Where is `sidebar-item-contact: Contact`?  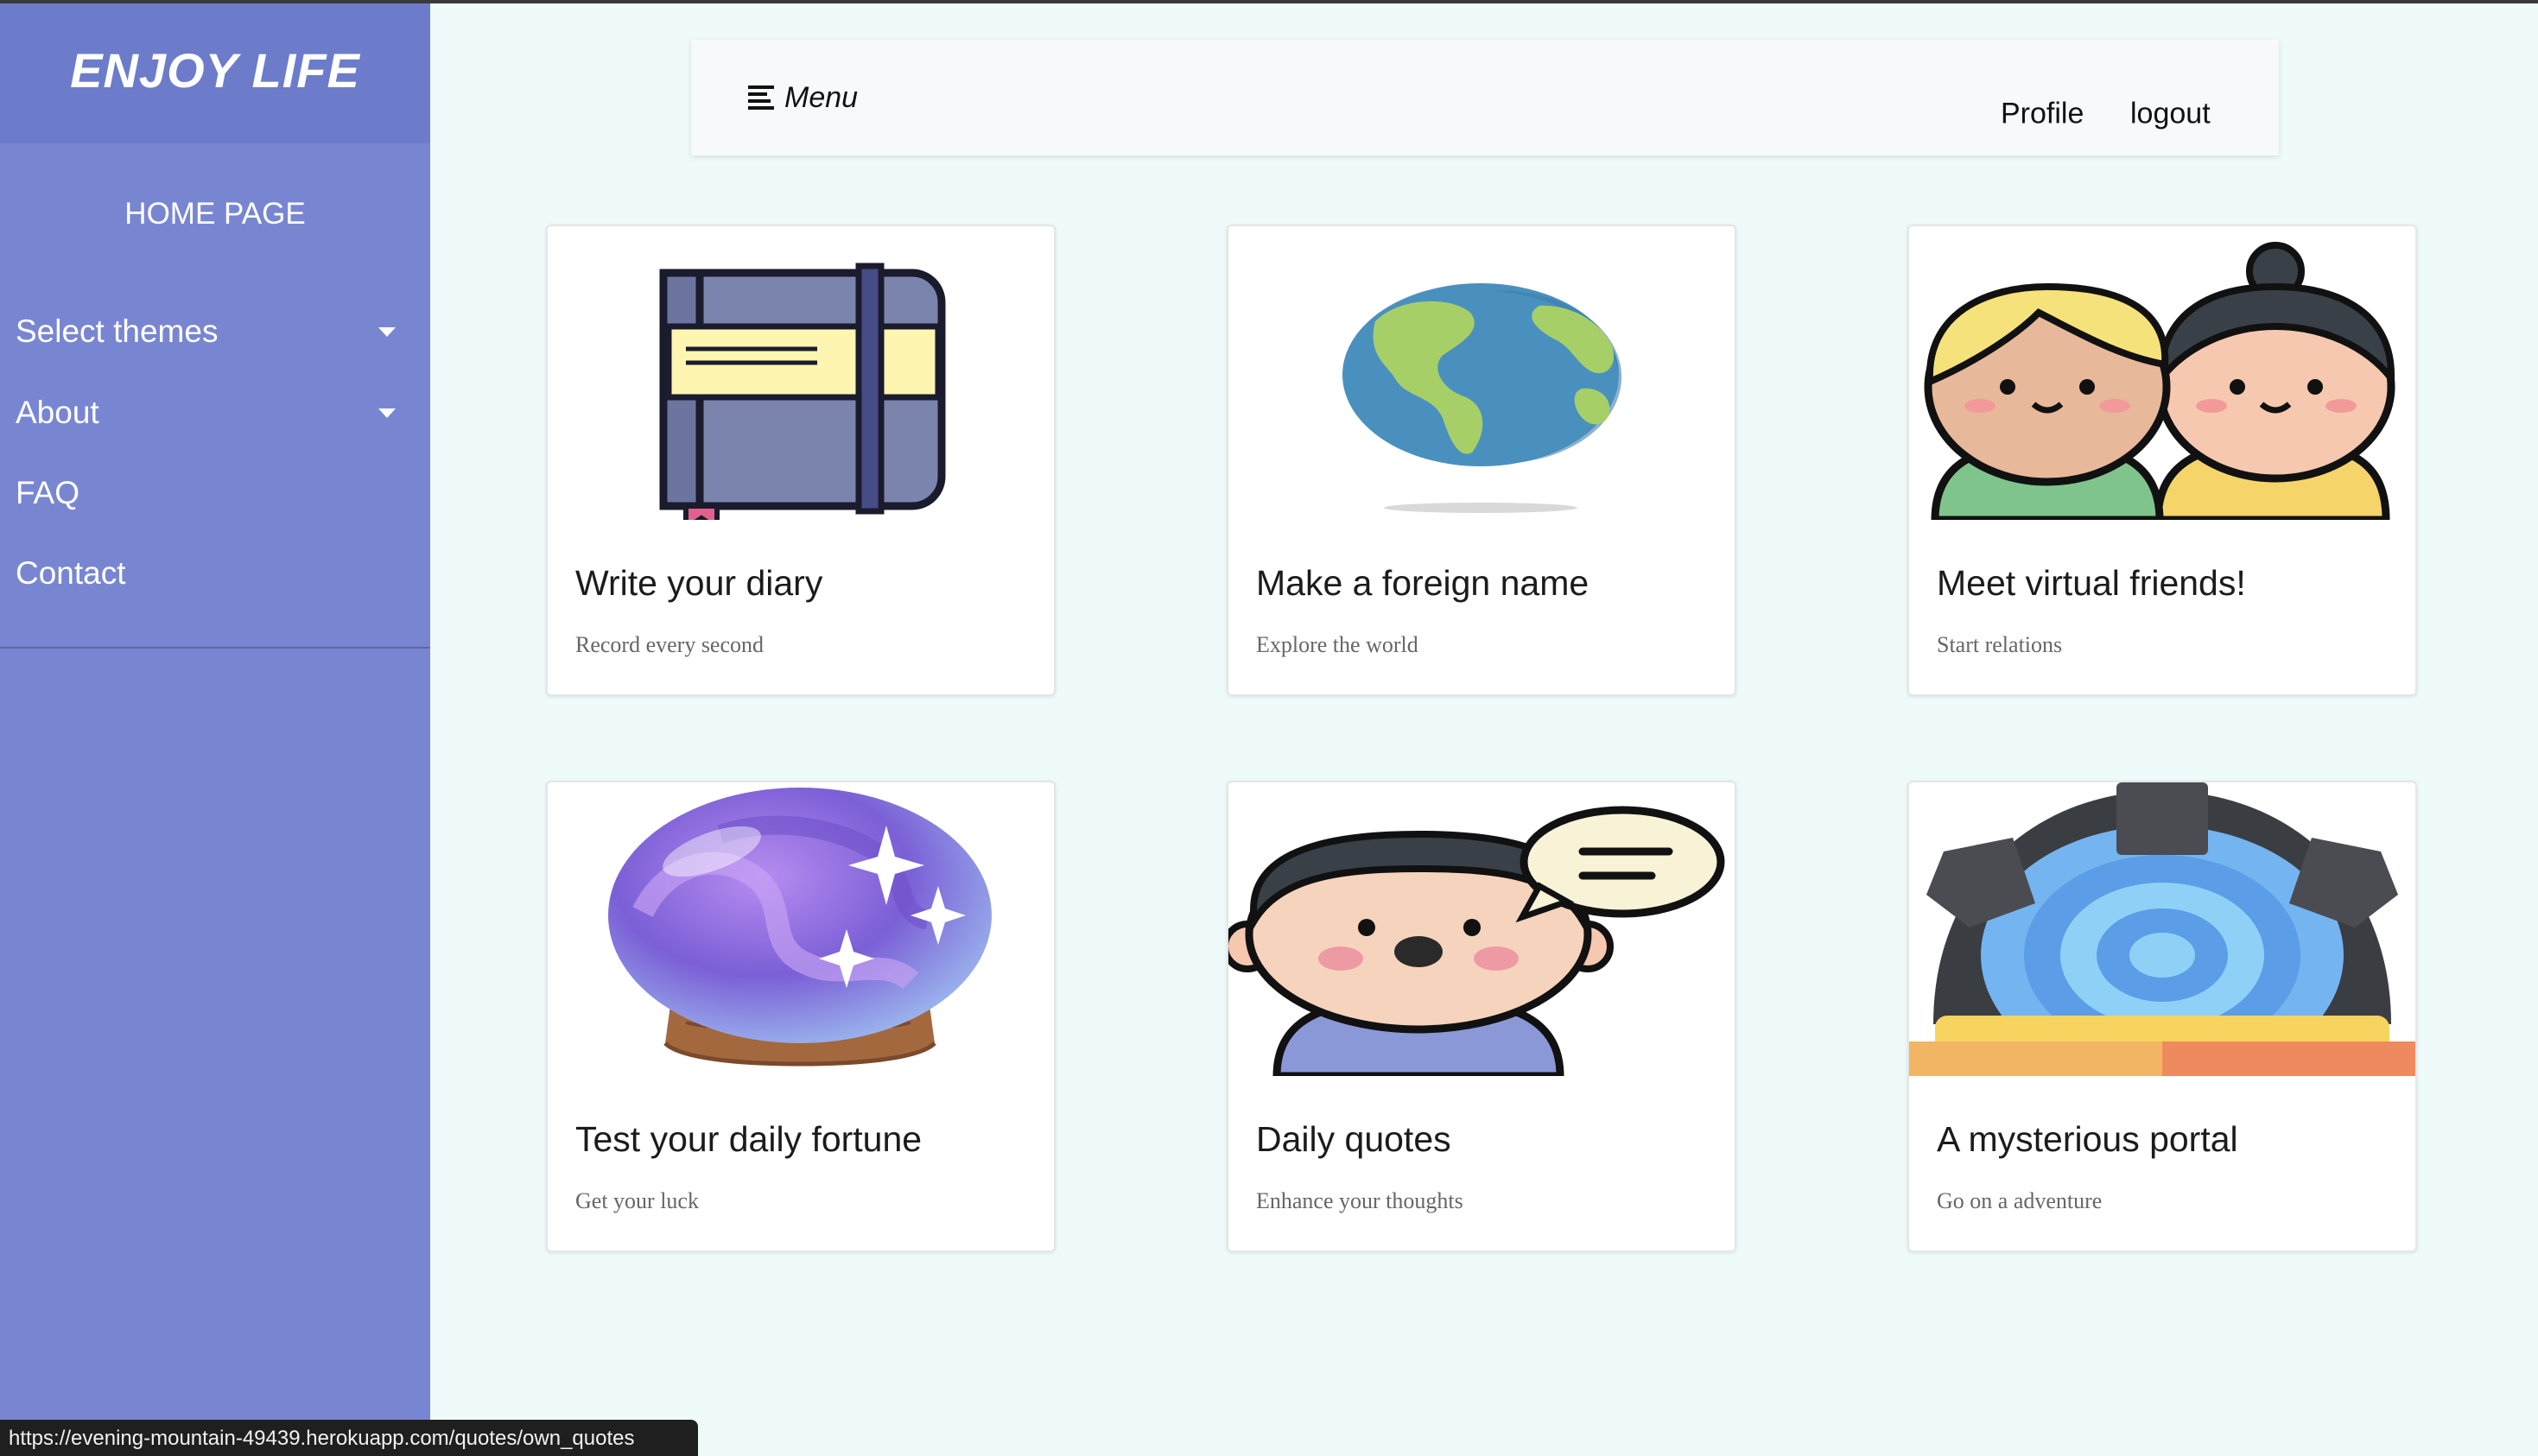 sidebar-item-contact: Contact is located at coordinates (210, 574).